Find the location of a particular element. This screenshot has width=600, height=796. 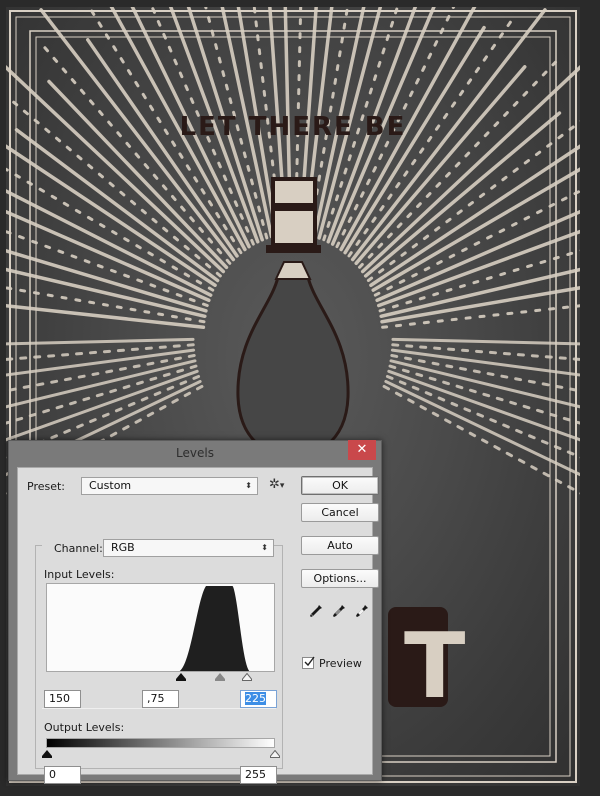

gray-point-eyedropper-icon is located at coordinates (339, 611).